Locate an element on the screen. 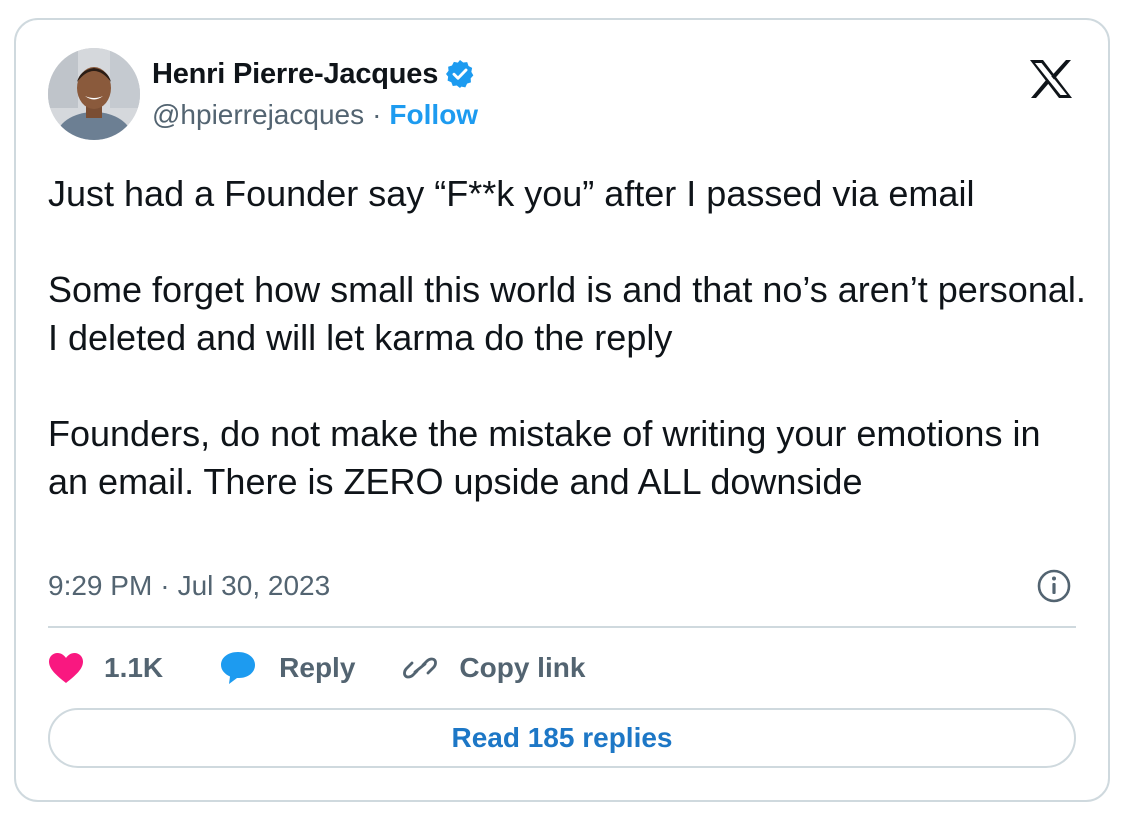  author-name-row: Henri Pierre-Jacques is located at coordinates (314, 74).